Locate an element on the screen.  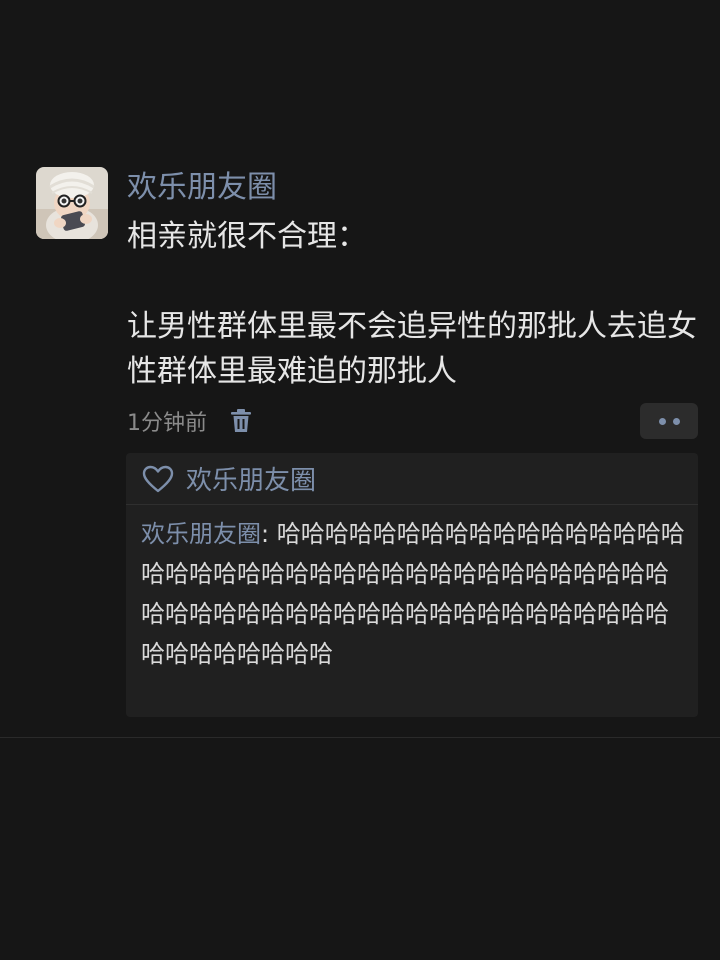
trash-icon is located at coordinates (241, 421).